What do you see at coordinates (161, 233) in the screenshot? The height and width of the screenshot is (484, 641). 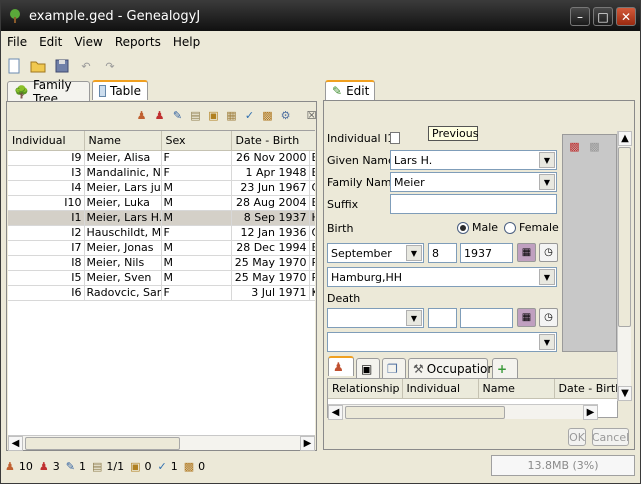 I see `table-row: I2 Hauschildt, Mar F 12 Jan 1936 Q` at bounding box center [161, 233].